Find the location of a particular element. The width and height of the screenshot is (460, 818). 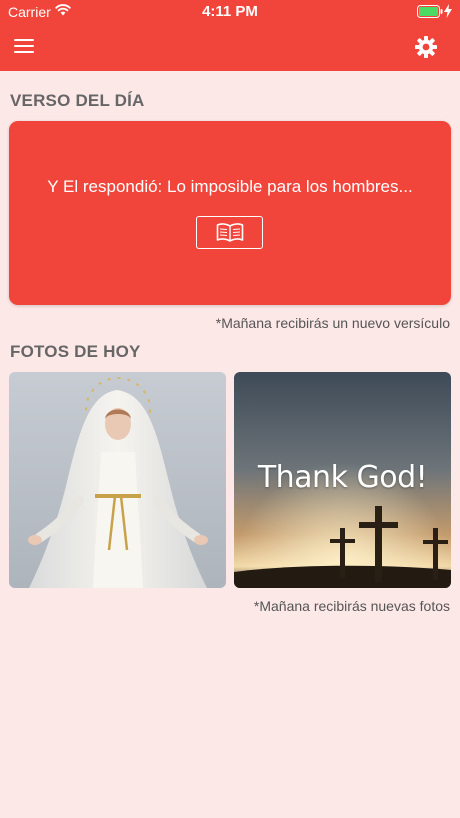

virgin-mary-image is located at coordinates (117, 480).